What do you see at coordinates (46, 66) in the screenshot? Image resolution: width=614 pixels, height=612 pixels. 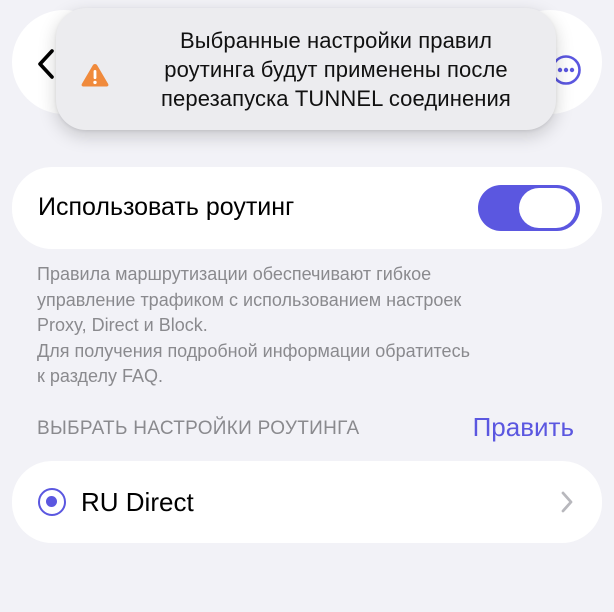 I see `chevron-left-icon` at bounding box center [46, 66].